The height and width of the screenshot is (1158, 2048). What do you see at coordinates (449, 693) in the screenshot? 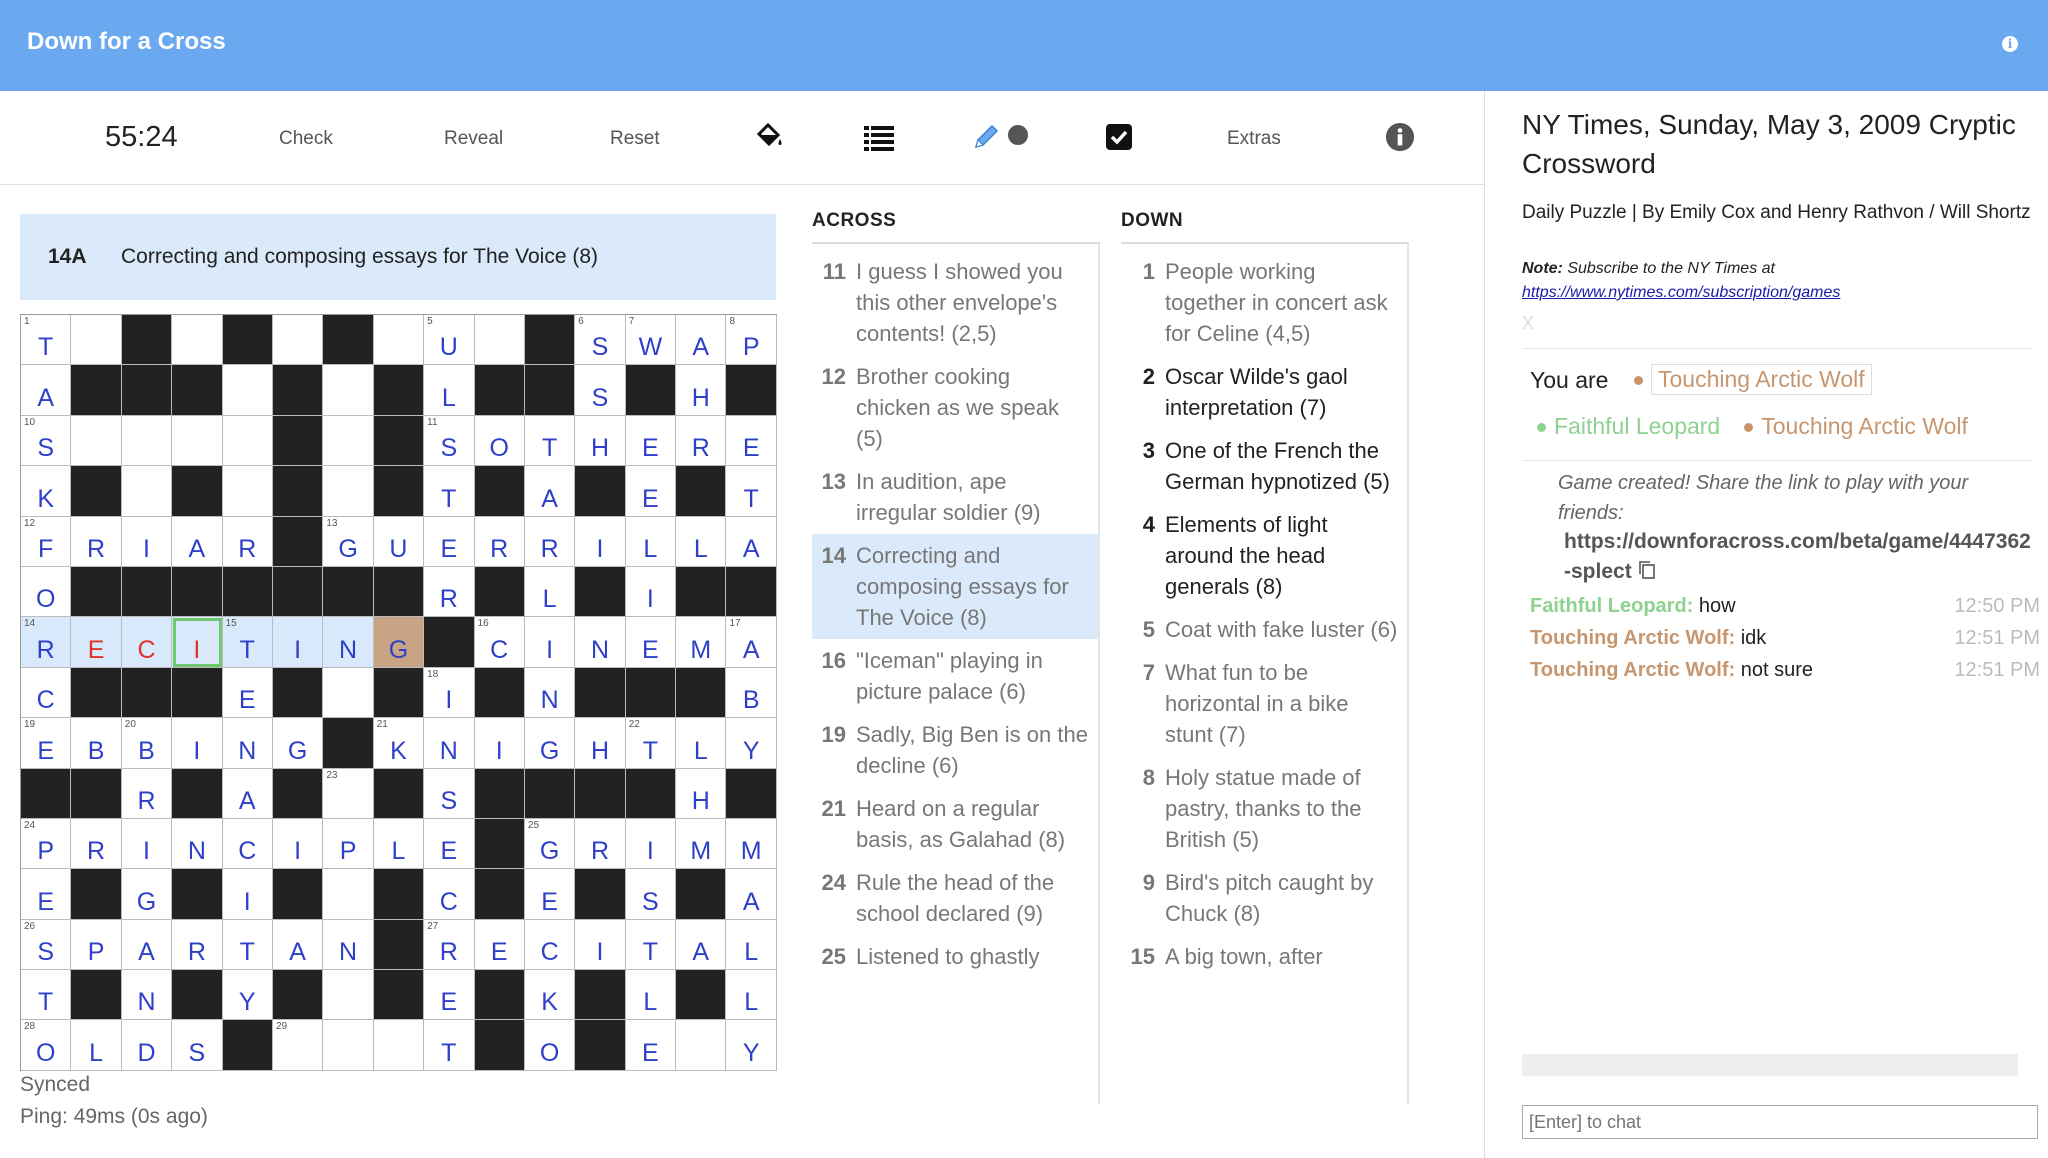
I see `grid-cell: 18 I` at bounding box center [449, 693].